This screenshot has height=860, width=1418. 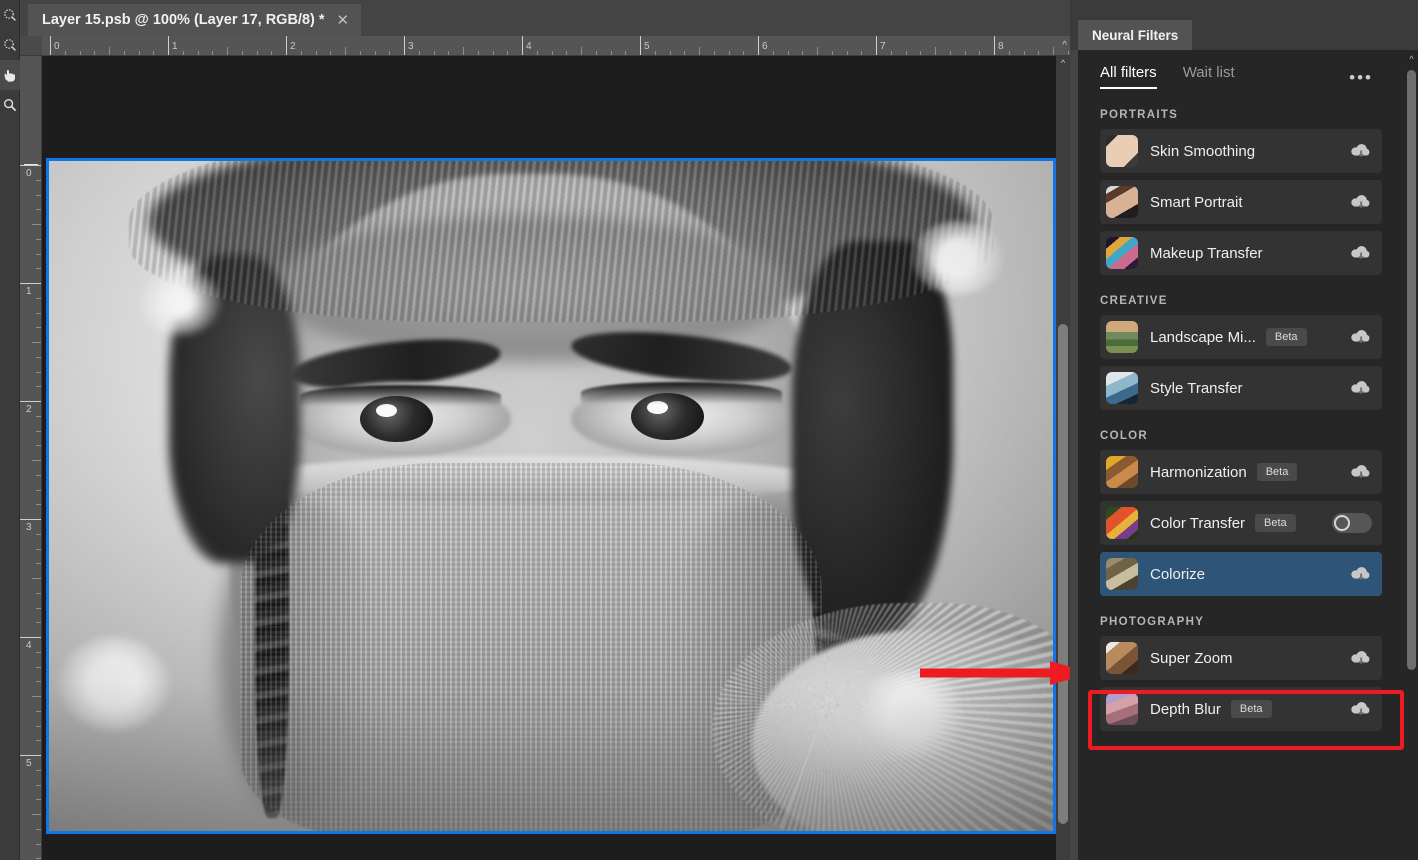 I want to click on tab-wait-list: Wait list, so click(x=1209, y=76).